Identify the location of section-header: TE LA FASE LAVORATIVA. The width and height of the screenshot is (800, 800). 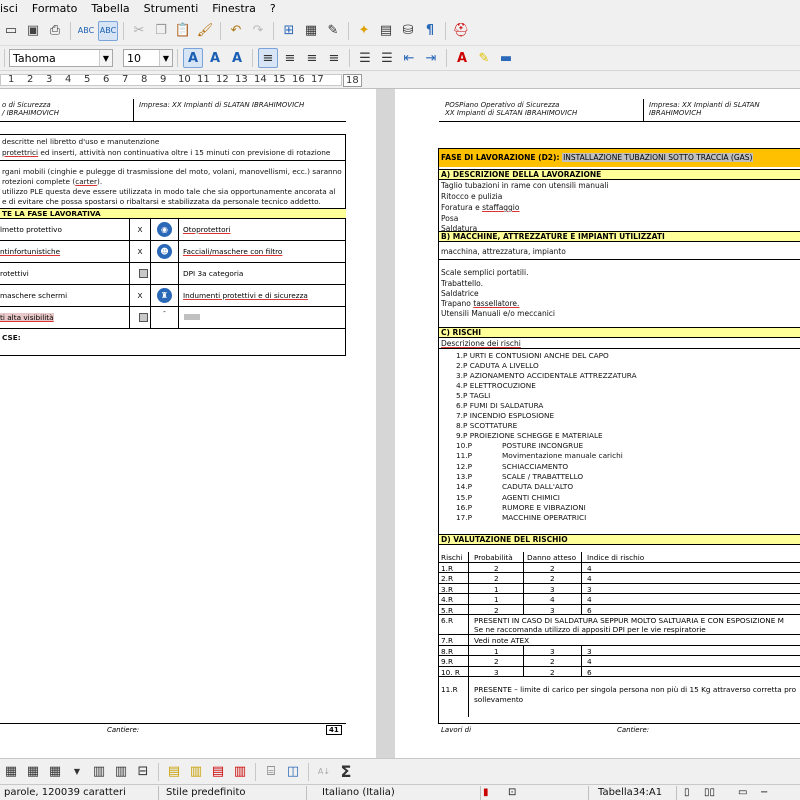
(173, 213).